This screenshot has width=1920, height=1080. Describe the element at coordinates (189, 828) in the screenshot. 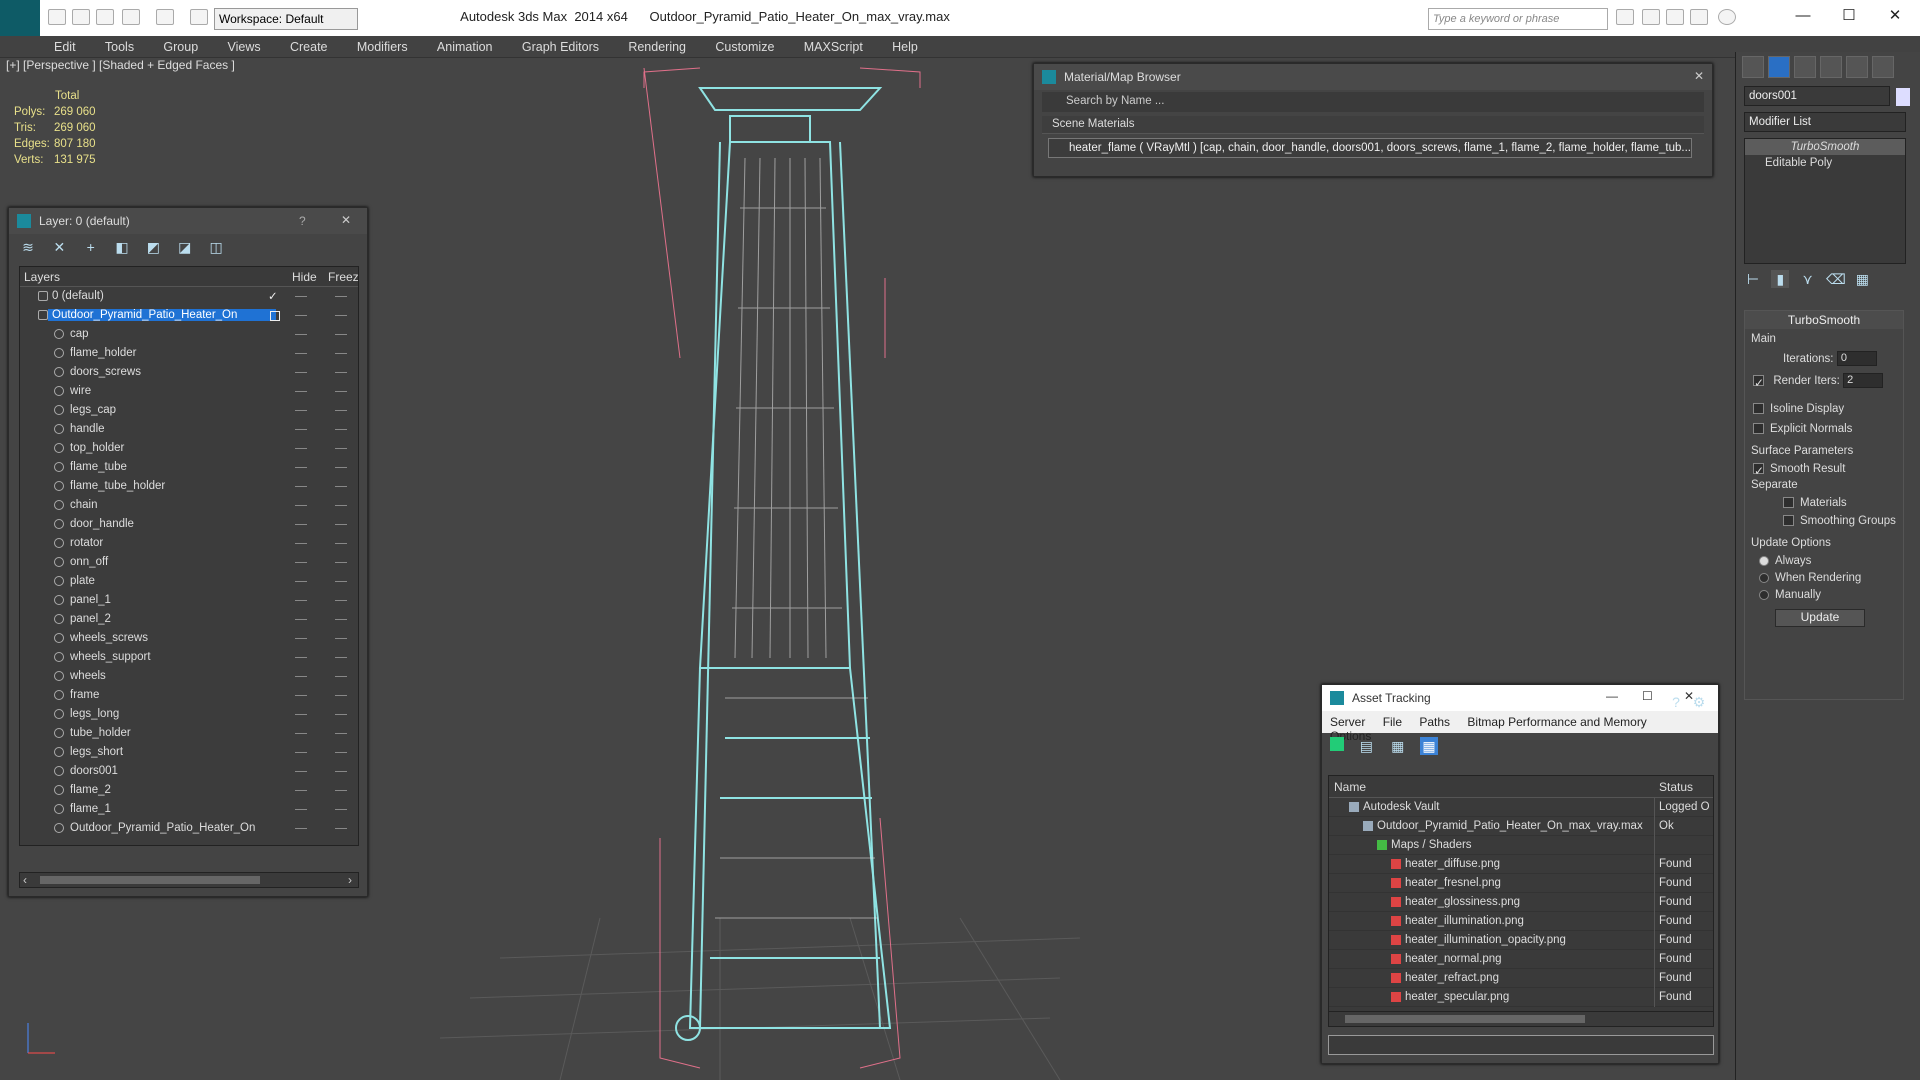

I see `layer-object-row: Outdoor_Pyramid_Patio_Heater_On` at that location.